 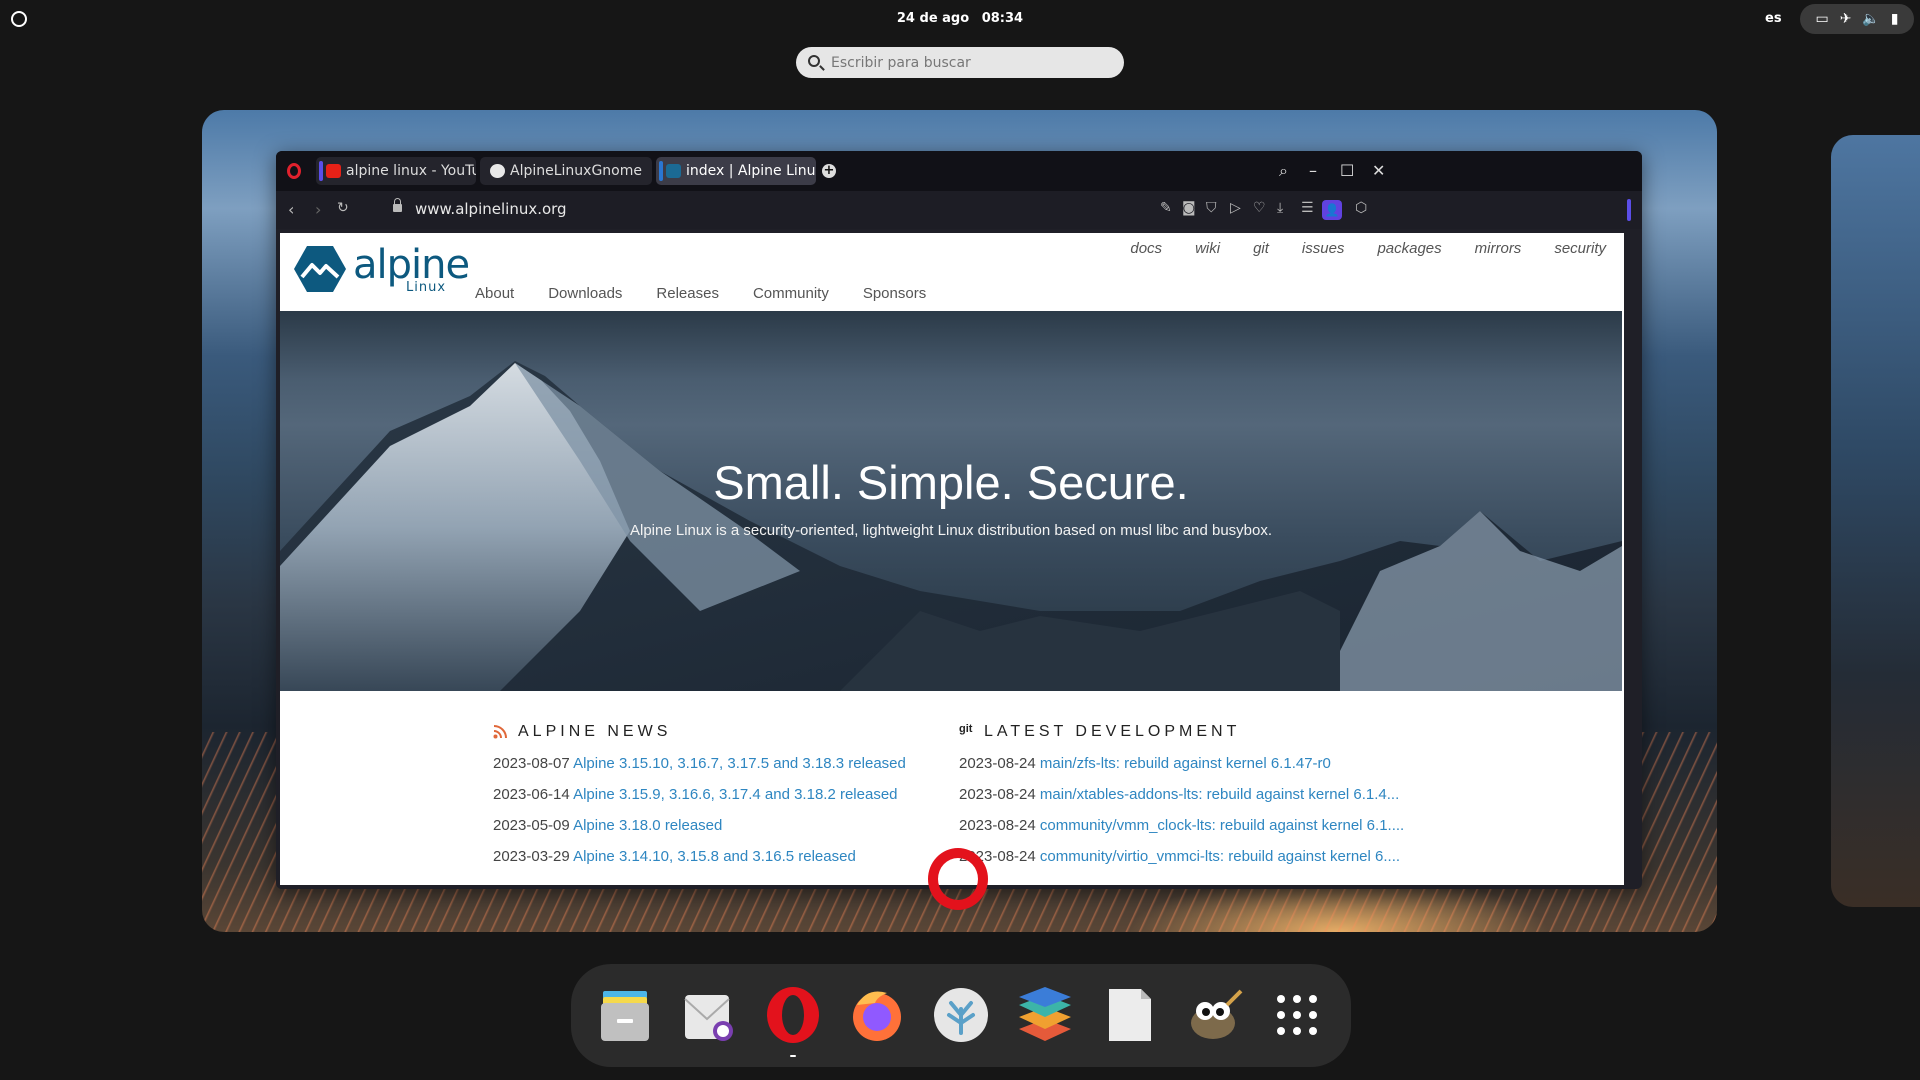 What do you see at coordinates (1580, 248) in the screenshot?
I see `link-security: security` at bounding box center [1580, 248].